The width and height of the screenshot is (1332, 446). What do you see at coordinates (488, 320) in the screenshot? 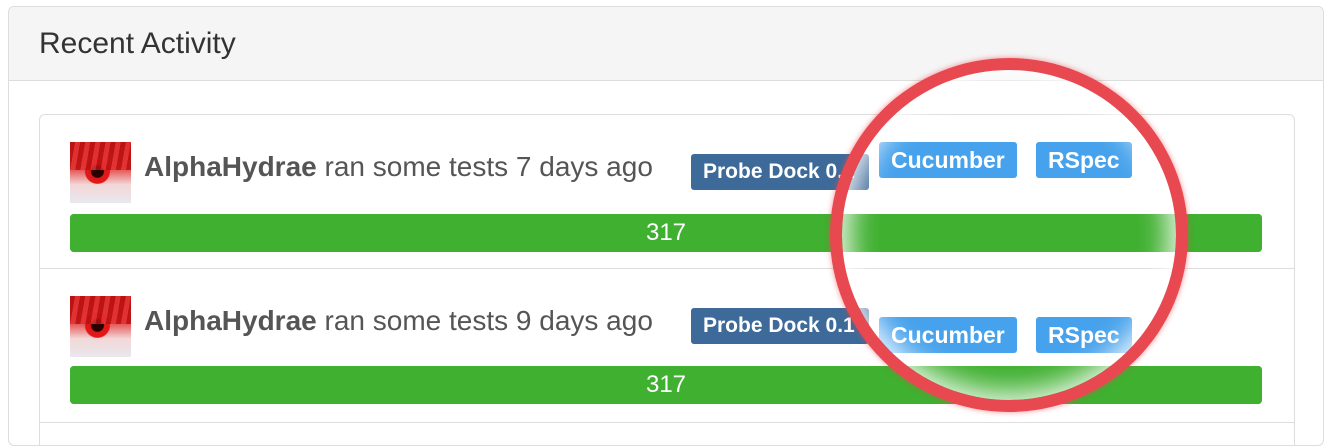
I see `activity-description: ran some tests 9 days ago` at bounding box center [488, 320].